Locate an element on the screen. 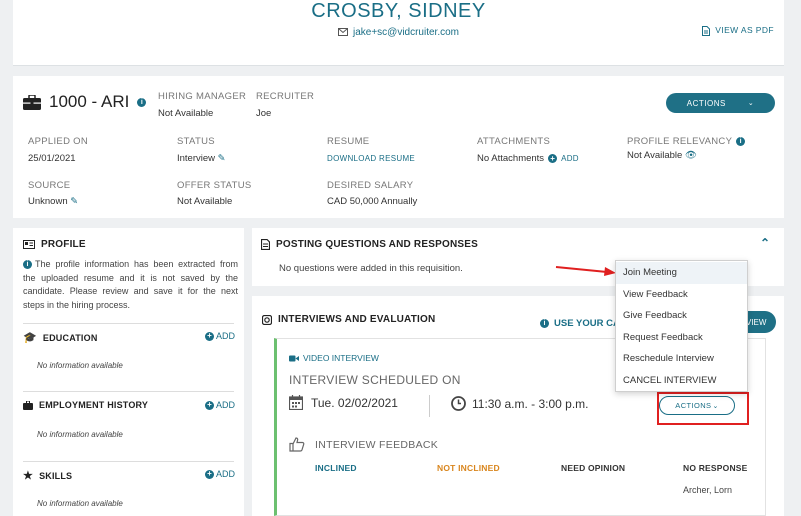  actions-highlight-box is located at coordinates (703, 408).